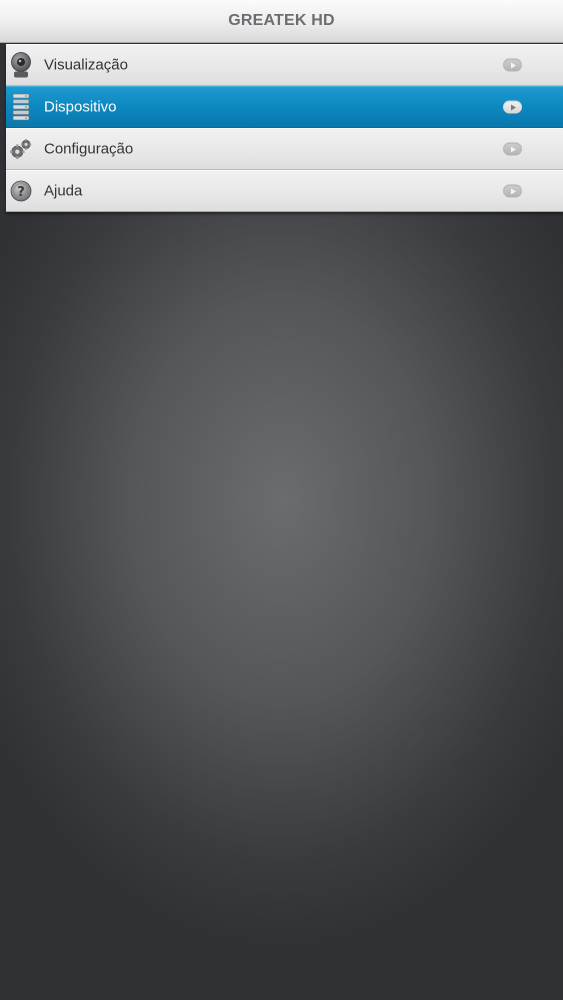 The image size is (563, 1000). I want to click on menu-item-visualizacao: Visualização, so click(284, 65).